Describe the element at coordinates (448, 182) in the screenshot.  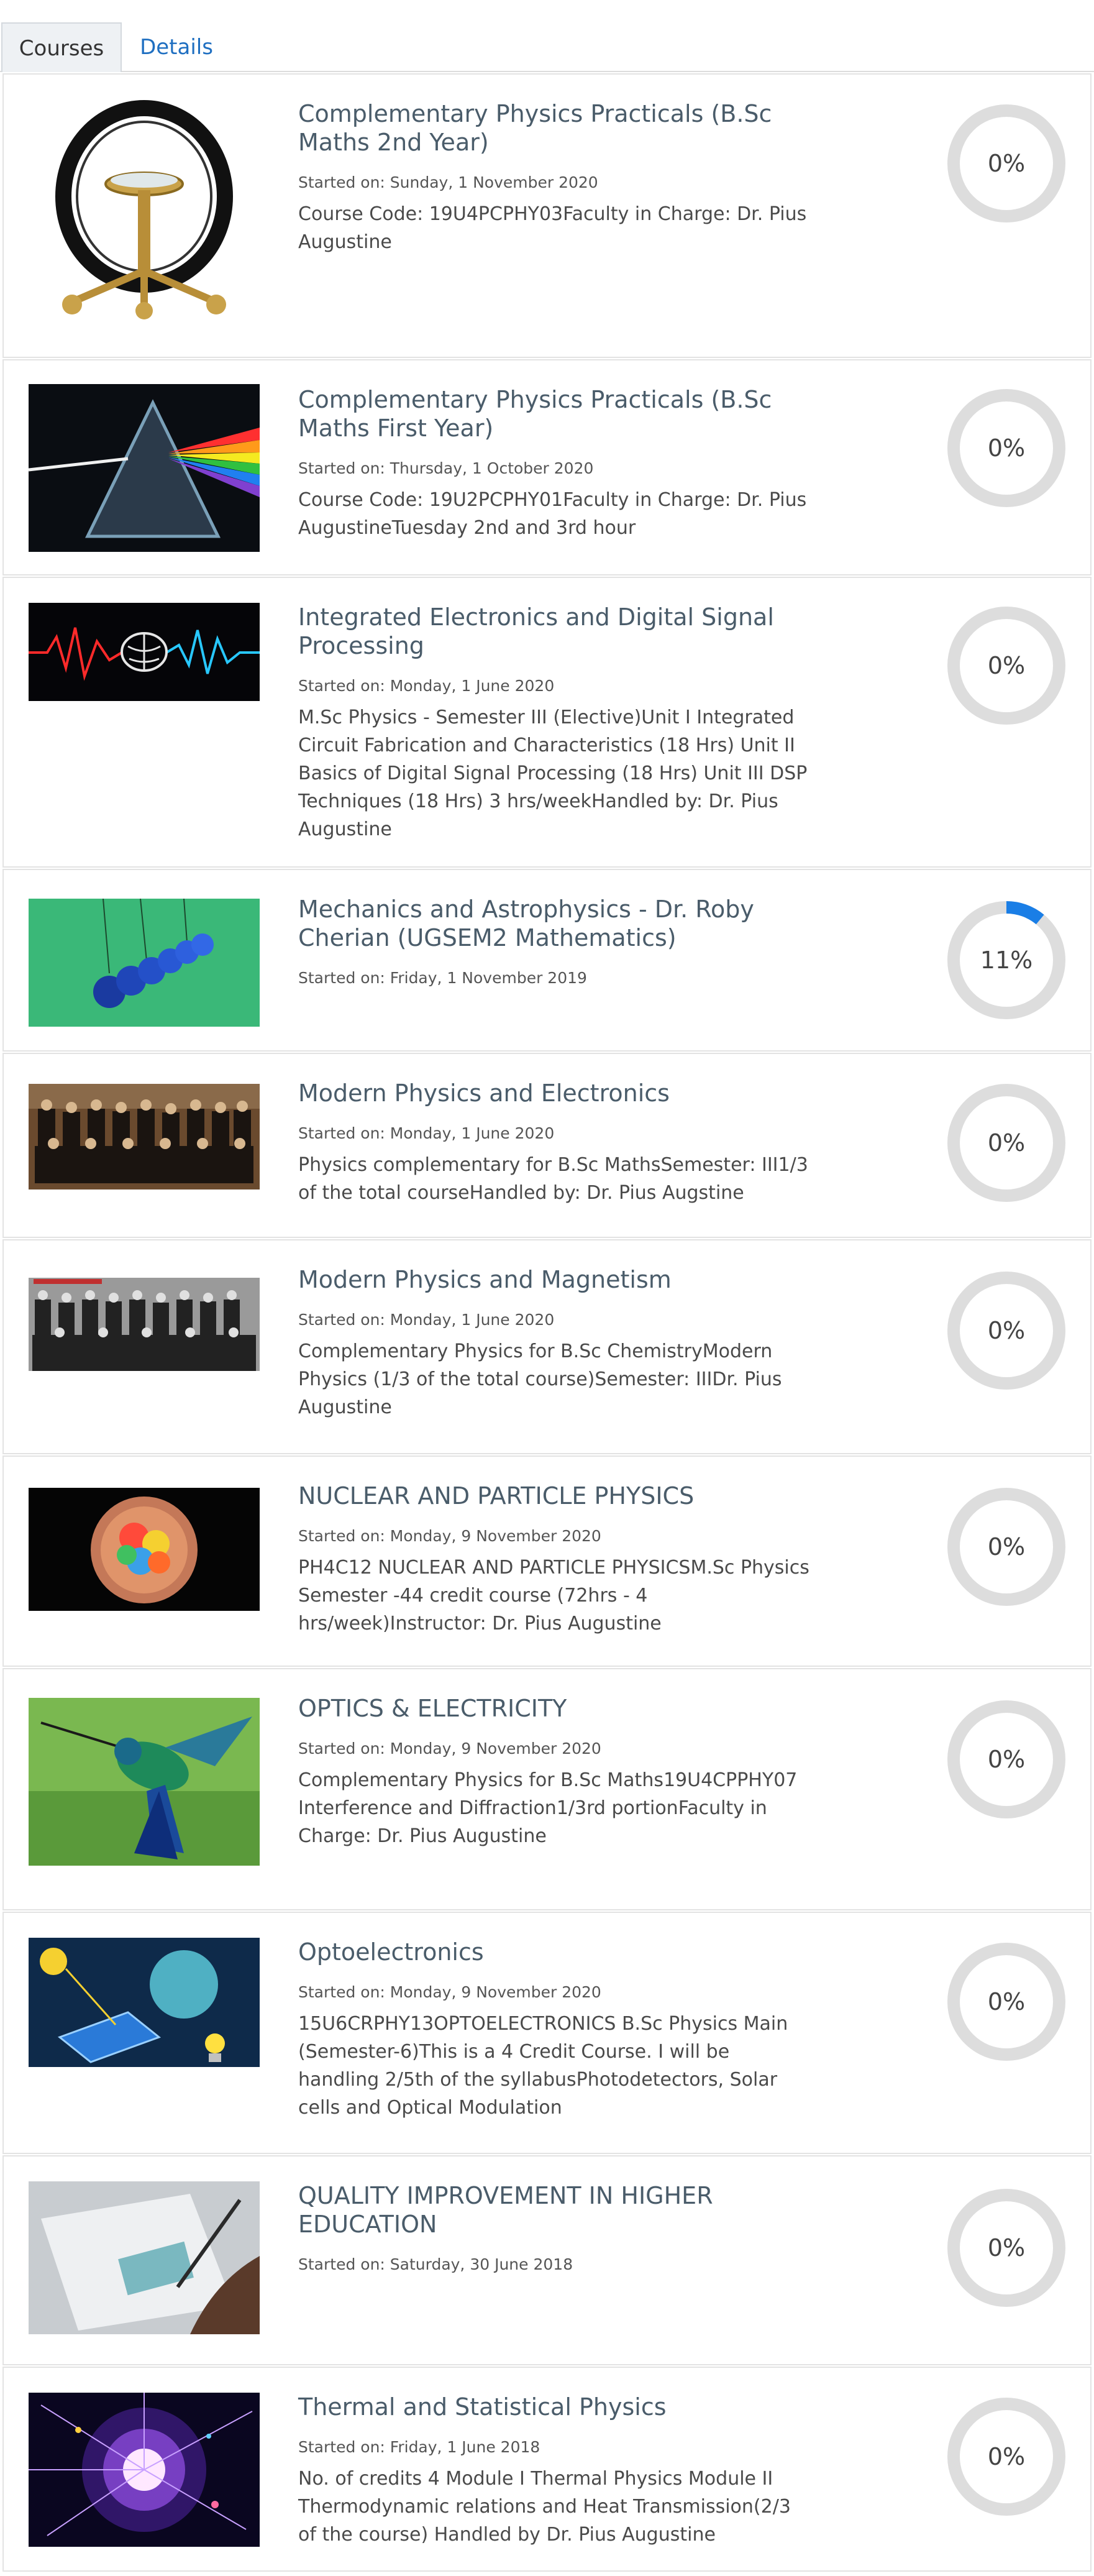
I see `course-start-date: Started on: Sunday, 1 November 2020` at that location.